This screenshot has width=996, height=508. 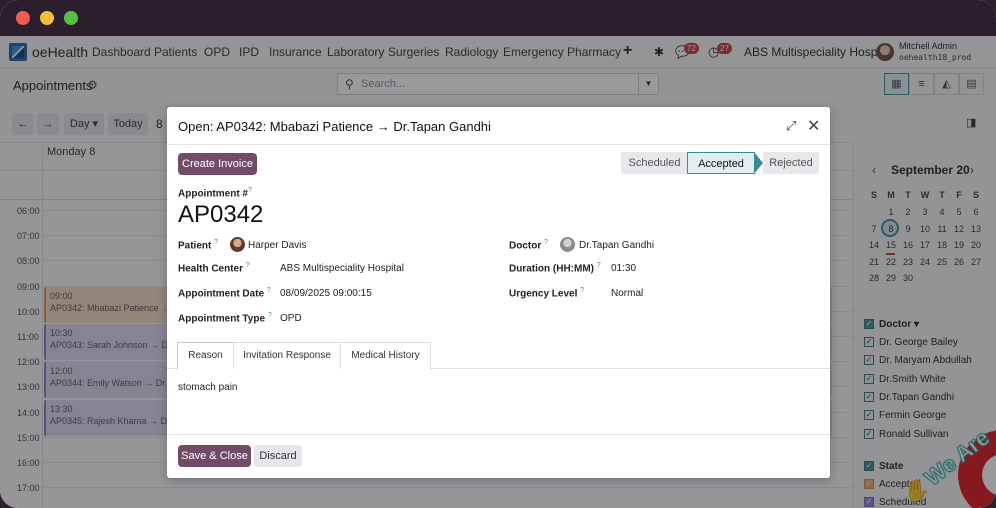 What do you see at coordinates (758, 163) in the screenshot?
I see `stage-arrow-icon` at bounding box center [758, 163].